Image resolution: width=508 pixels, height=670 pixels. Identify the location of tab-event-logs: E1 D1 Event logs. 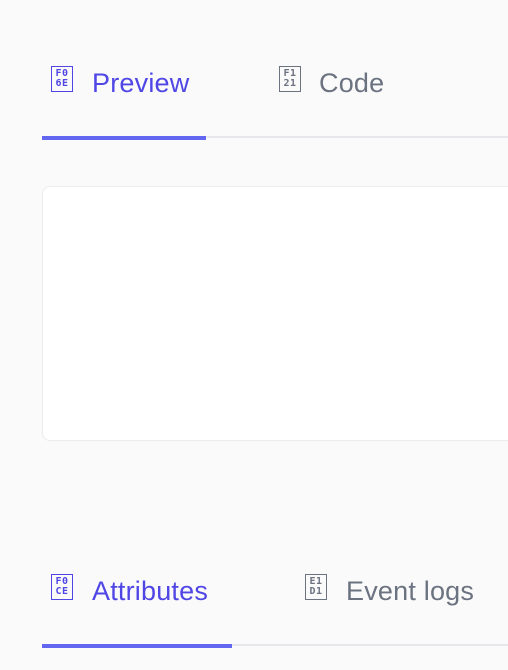
(406, 610).